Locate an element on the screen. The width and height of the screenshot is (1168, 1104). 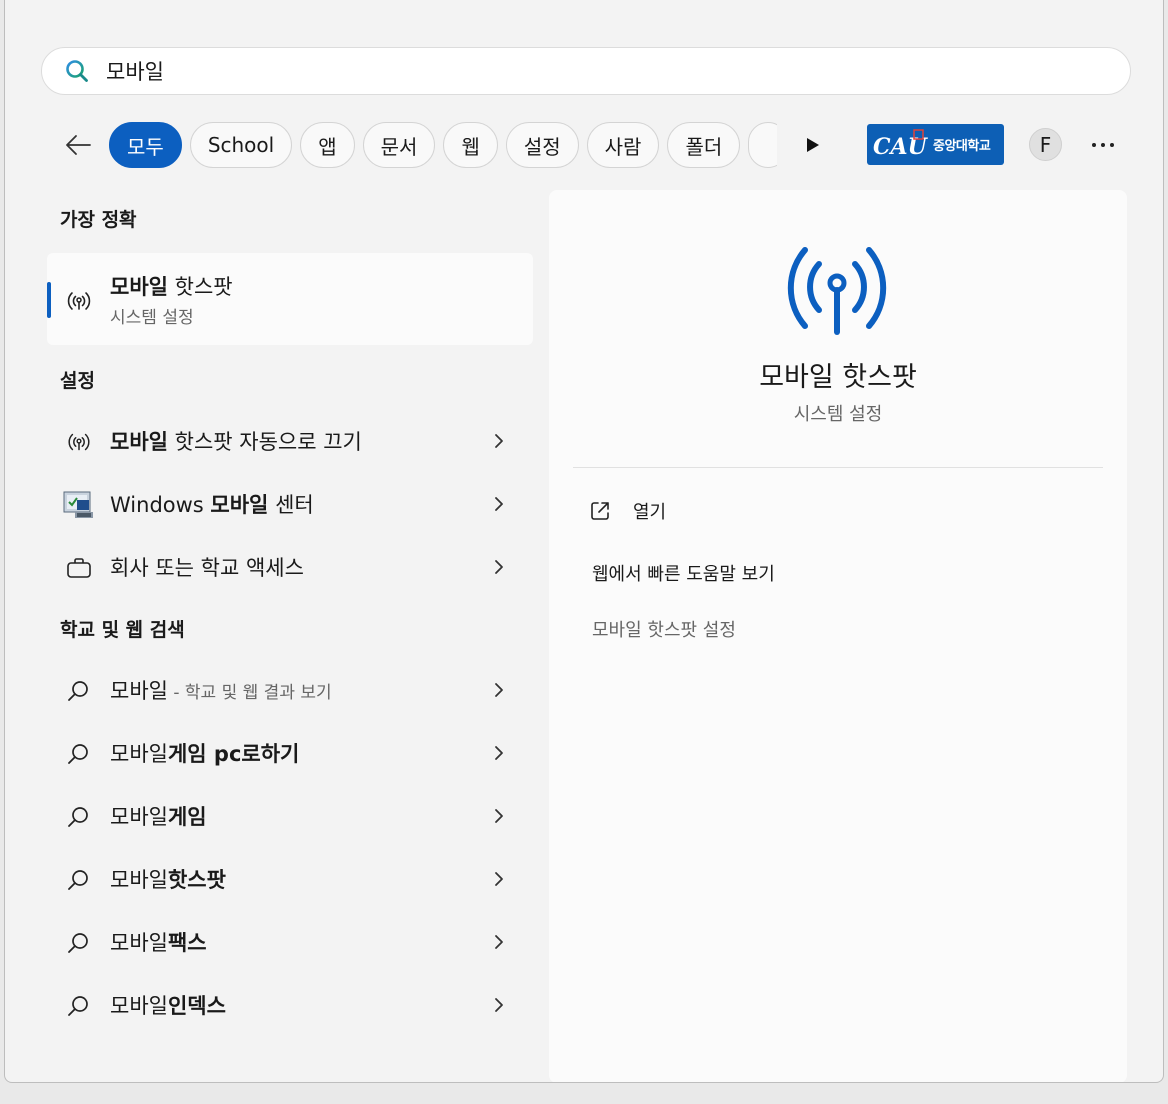
filter-tab-all: 모두 is located at coordinates (145, 145).